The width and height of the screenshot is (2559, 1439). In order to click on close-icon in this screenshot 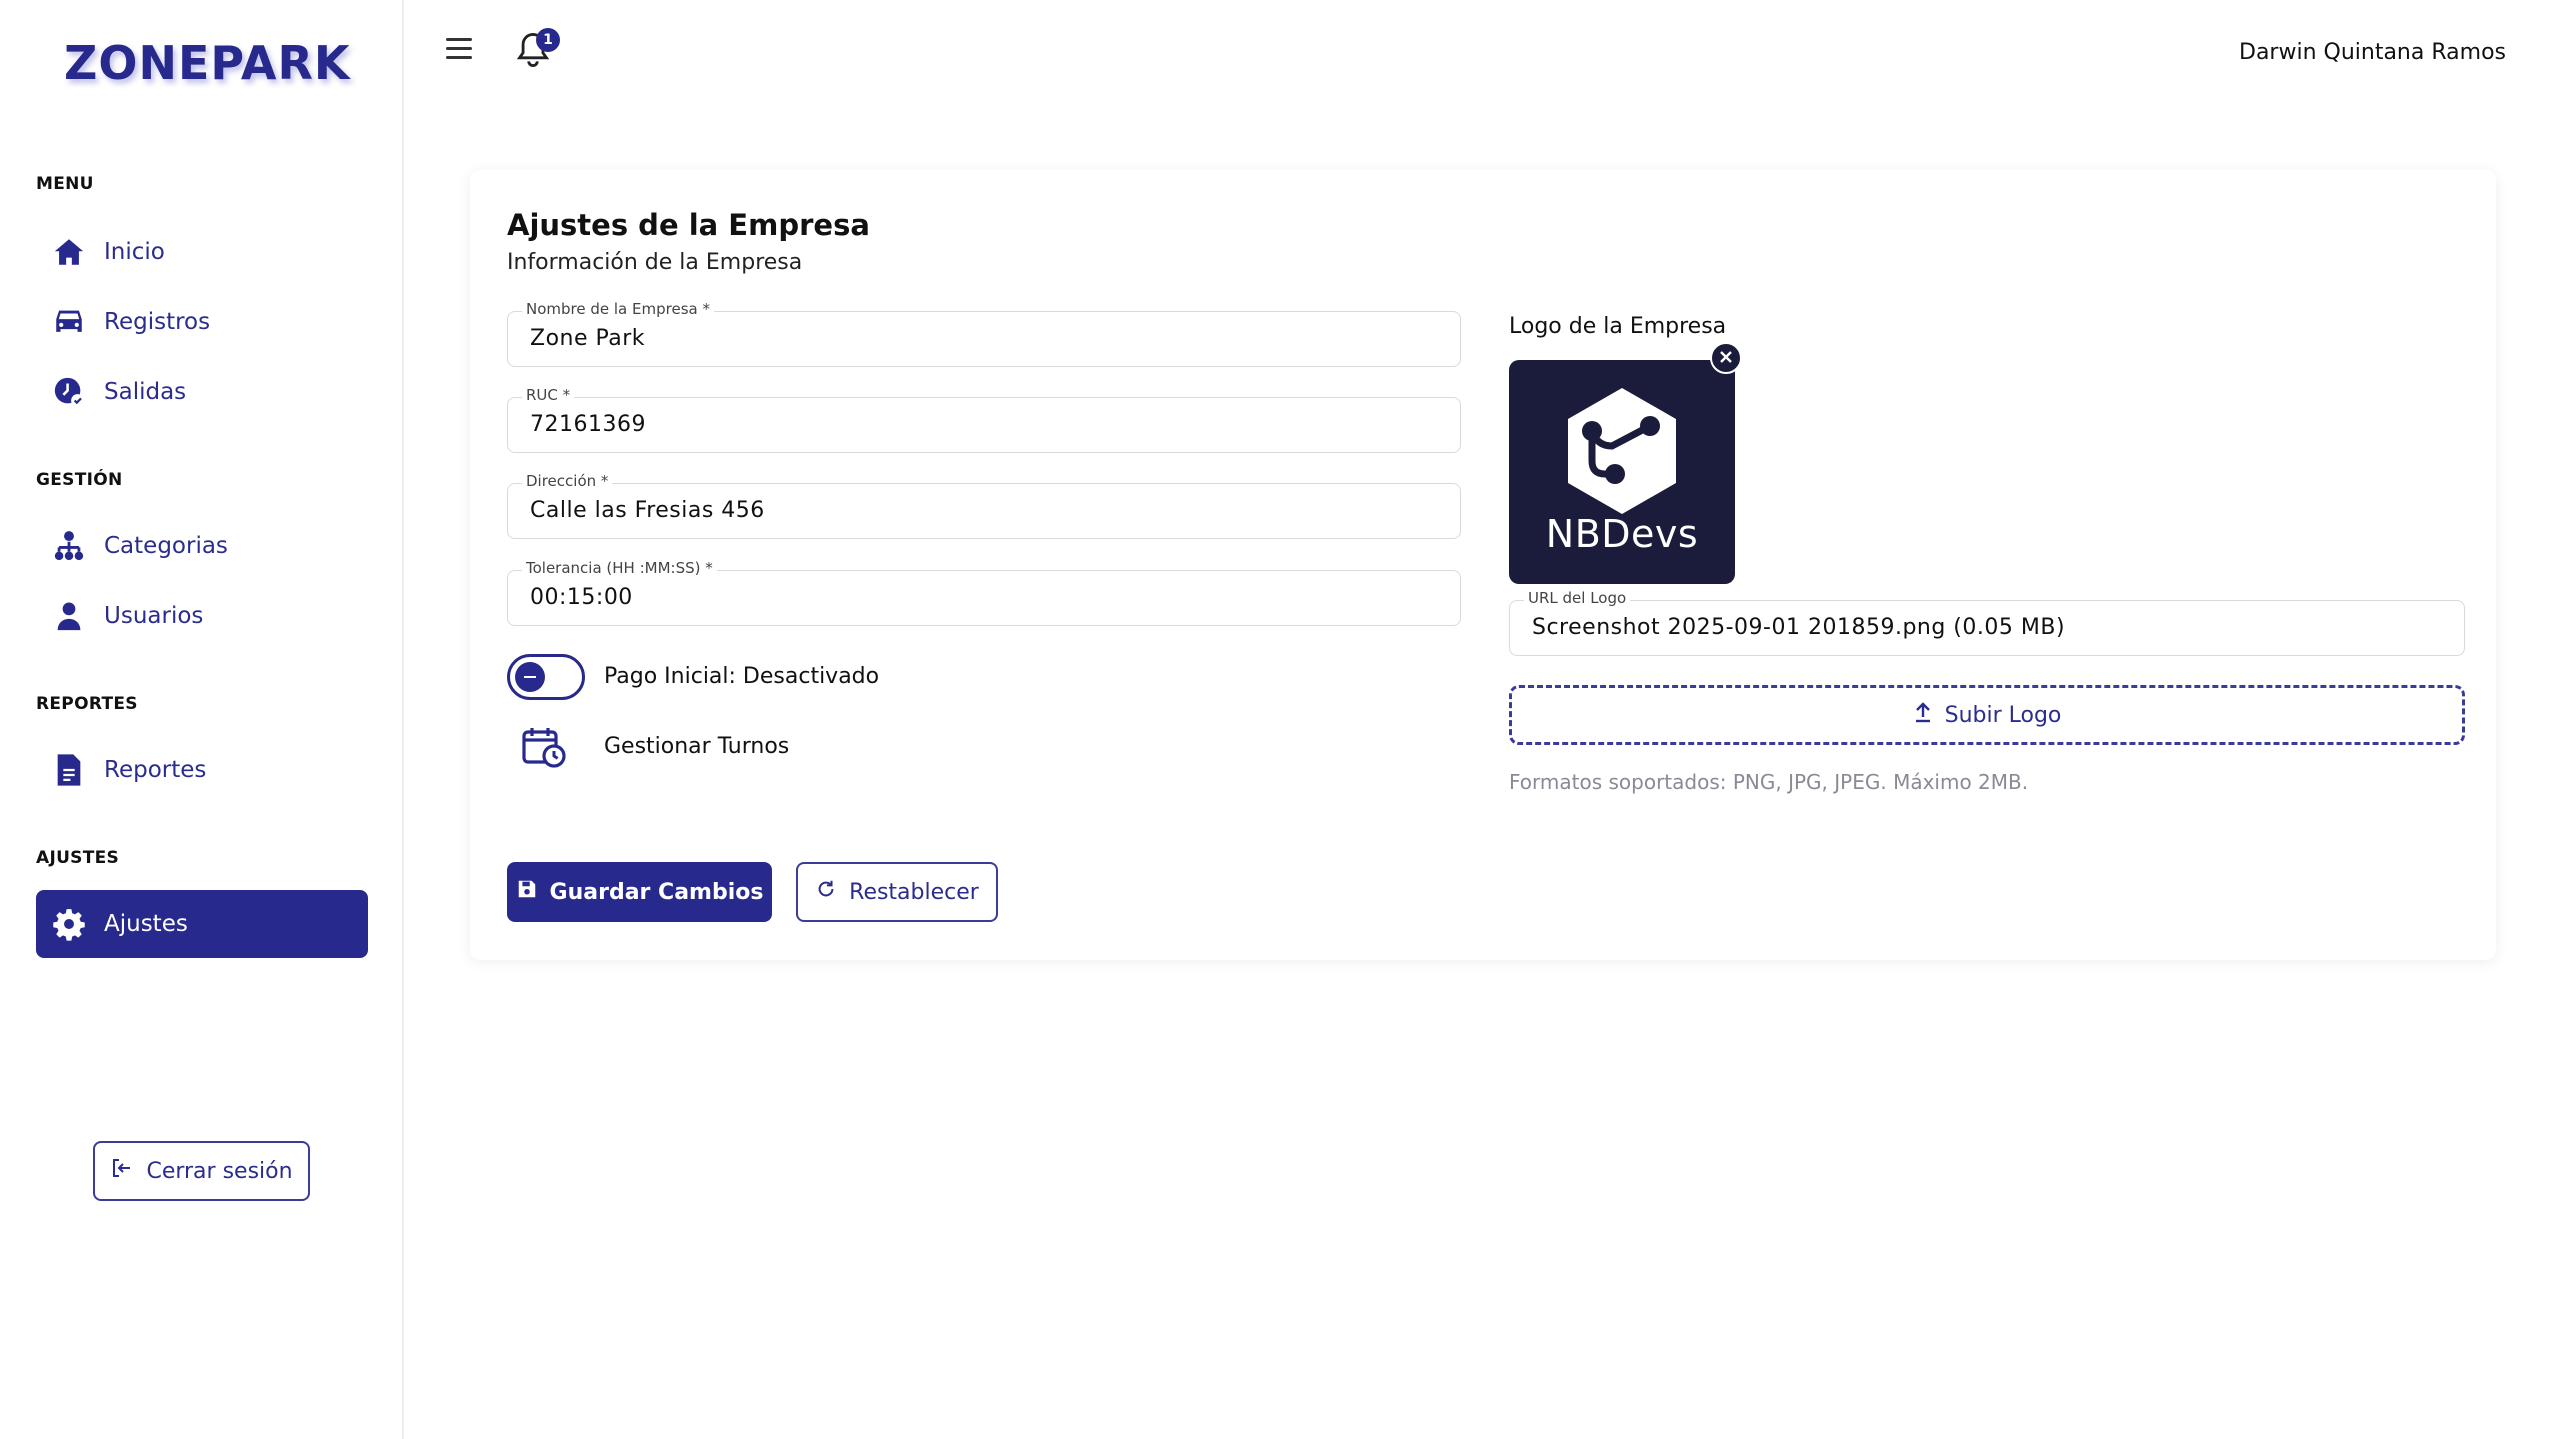, I will do `click(1726, 358)`.